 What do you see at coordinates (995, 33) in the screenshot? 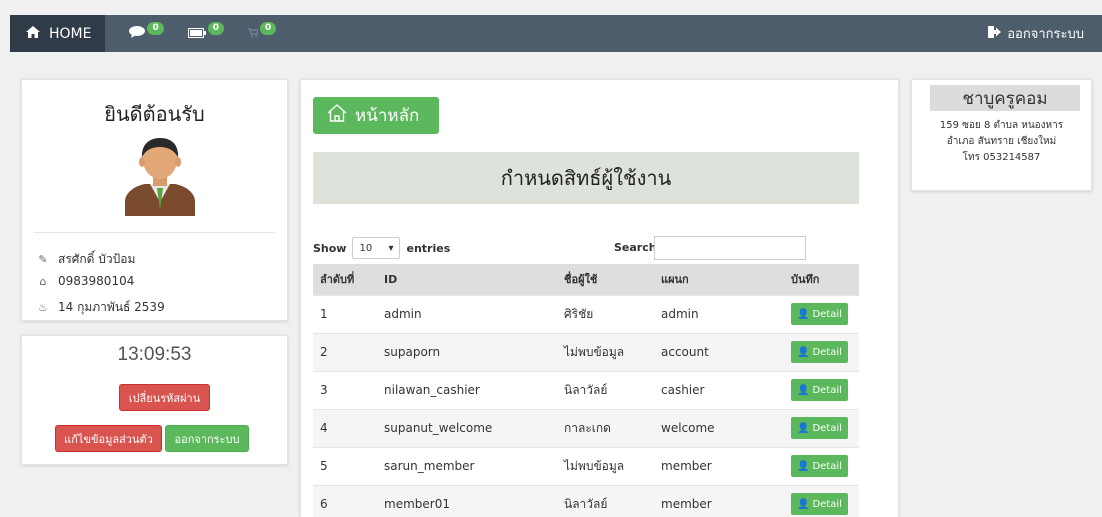
I see `sign-out-icon` at bounding box center [995, 33].